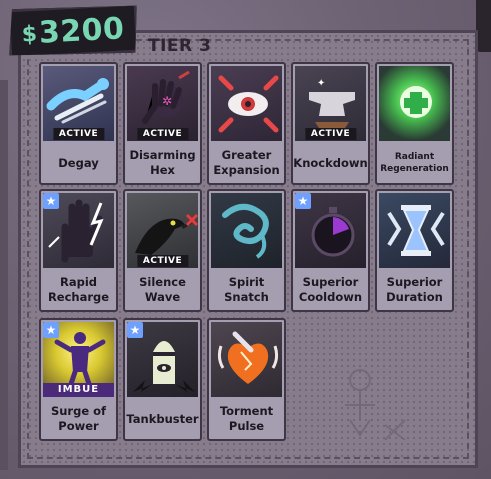  What do you see at coordinates (162, 250) in the screenshot?
I see `item-card-silence-wave: ACTIVE Silence Wave` at bounding box center [162, 250].